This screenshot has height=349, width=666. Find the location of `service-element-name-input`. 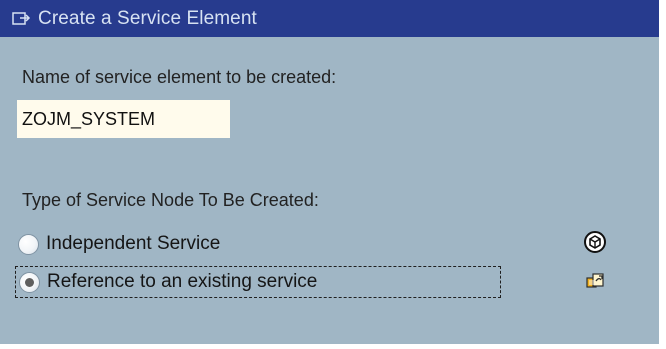

service-element-name-input is located at coordinates (123, 119).